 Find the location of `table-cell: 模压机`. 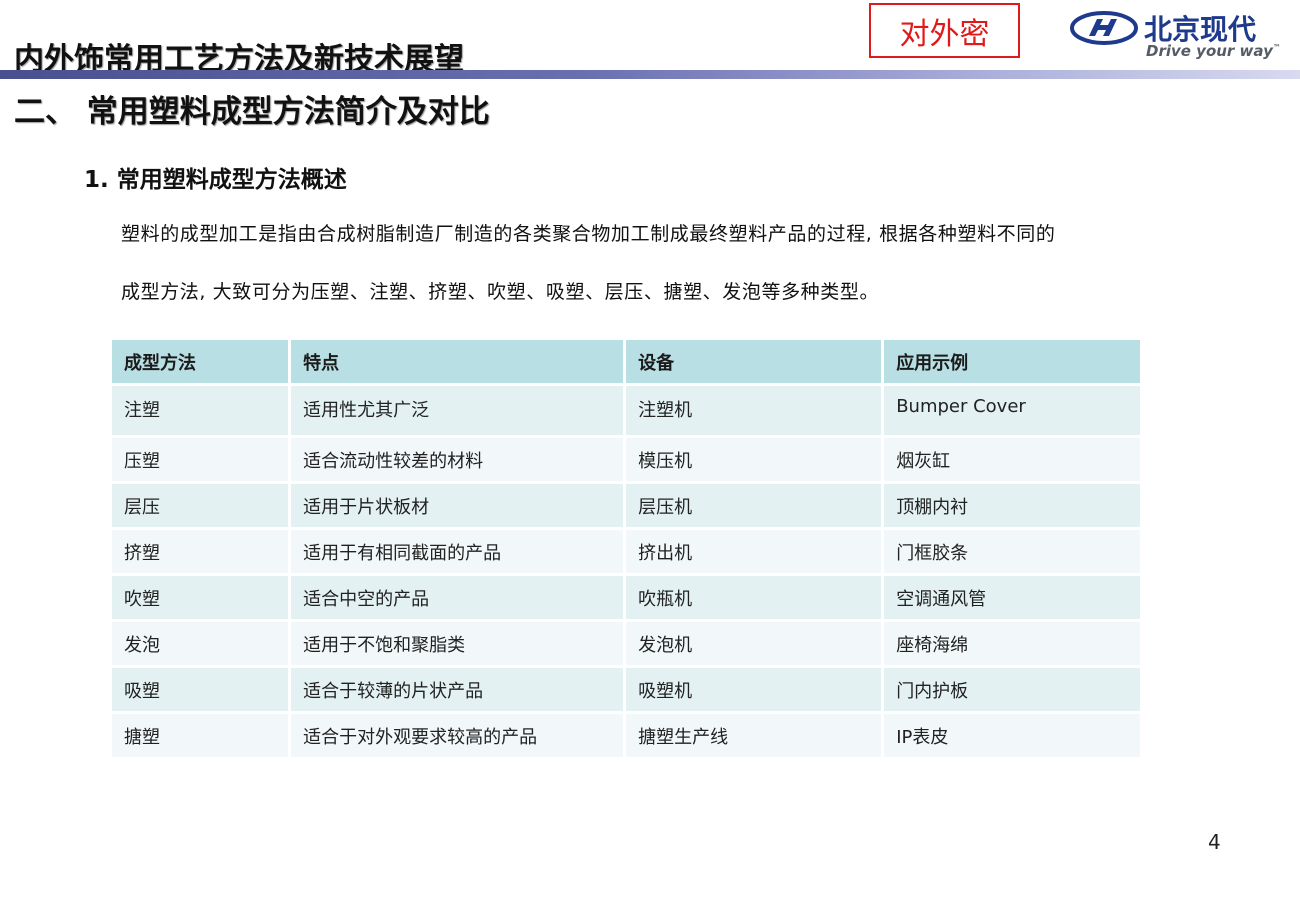

table-cell: 模压机 is located at coordinates (754, 459).